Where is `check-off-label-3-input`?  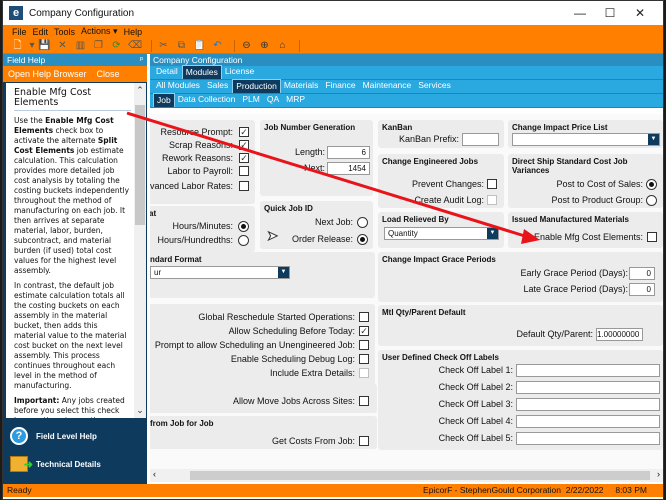 check-off-label-3-input is located at coordinates (588, 404).